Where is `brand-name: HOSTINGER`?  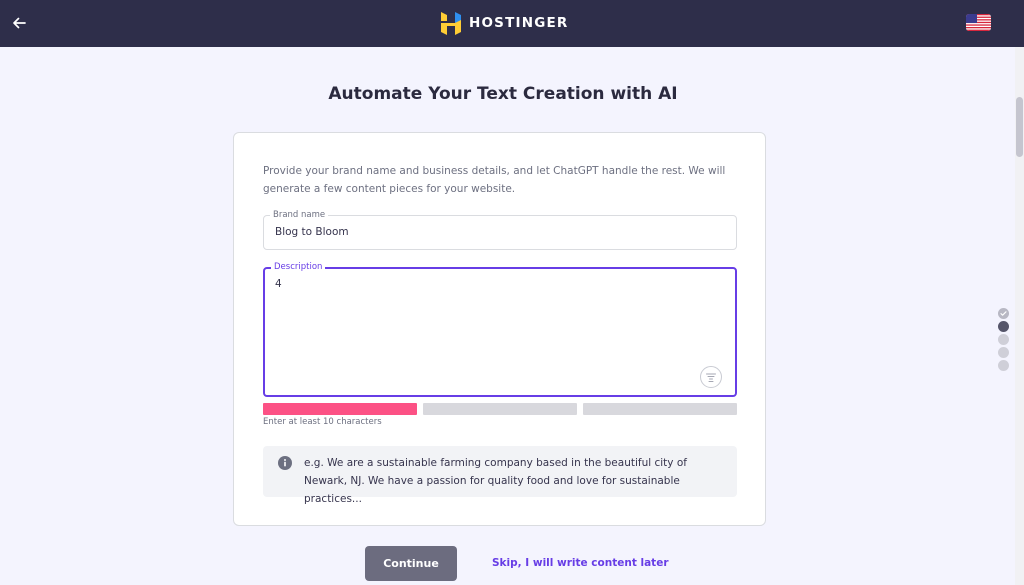 brand-name: HOSTINGER is located at coordinates (519, 23).